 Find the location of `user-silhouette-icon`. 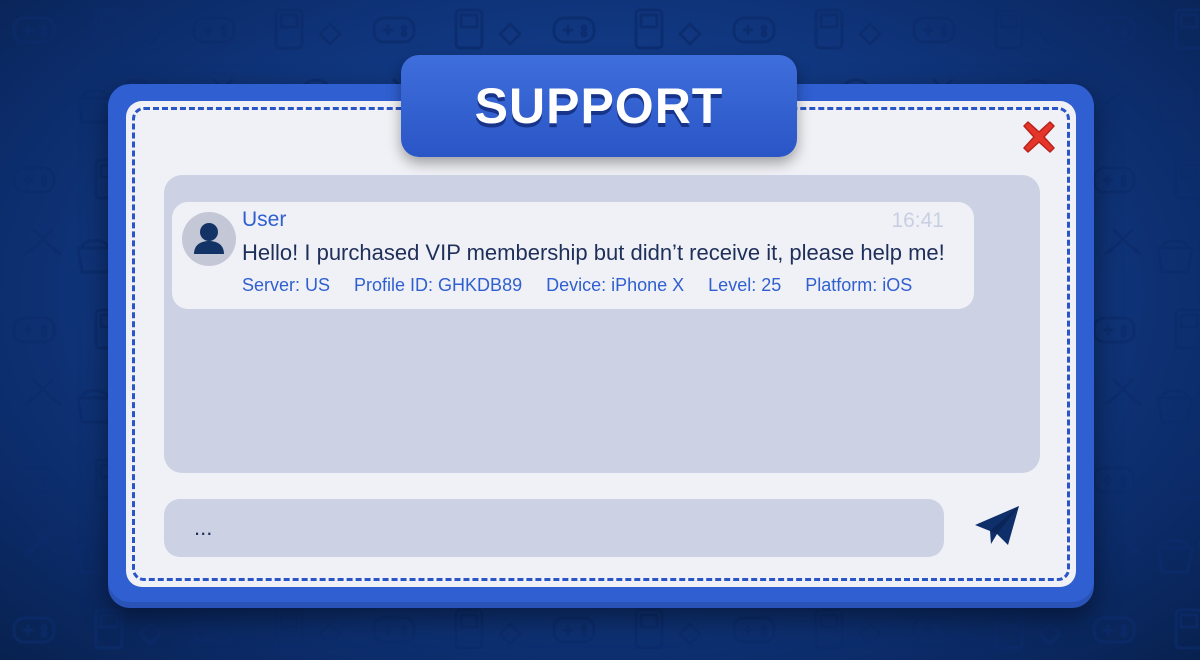

user-silhouette-icon is located at coordinates (209, 238).